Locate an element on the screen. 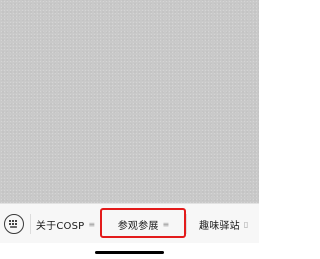  menu-page-icon: ▯ is located at coordinates (246, 224).